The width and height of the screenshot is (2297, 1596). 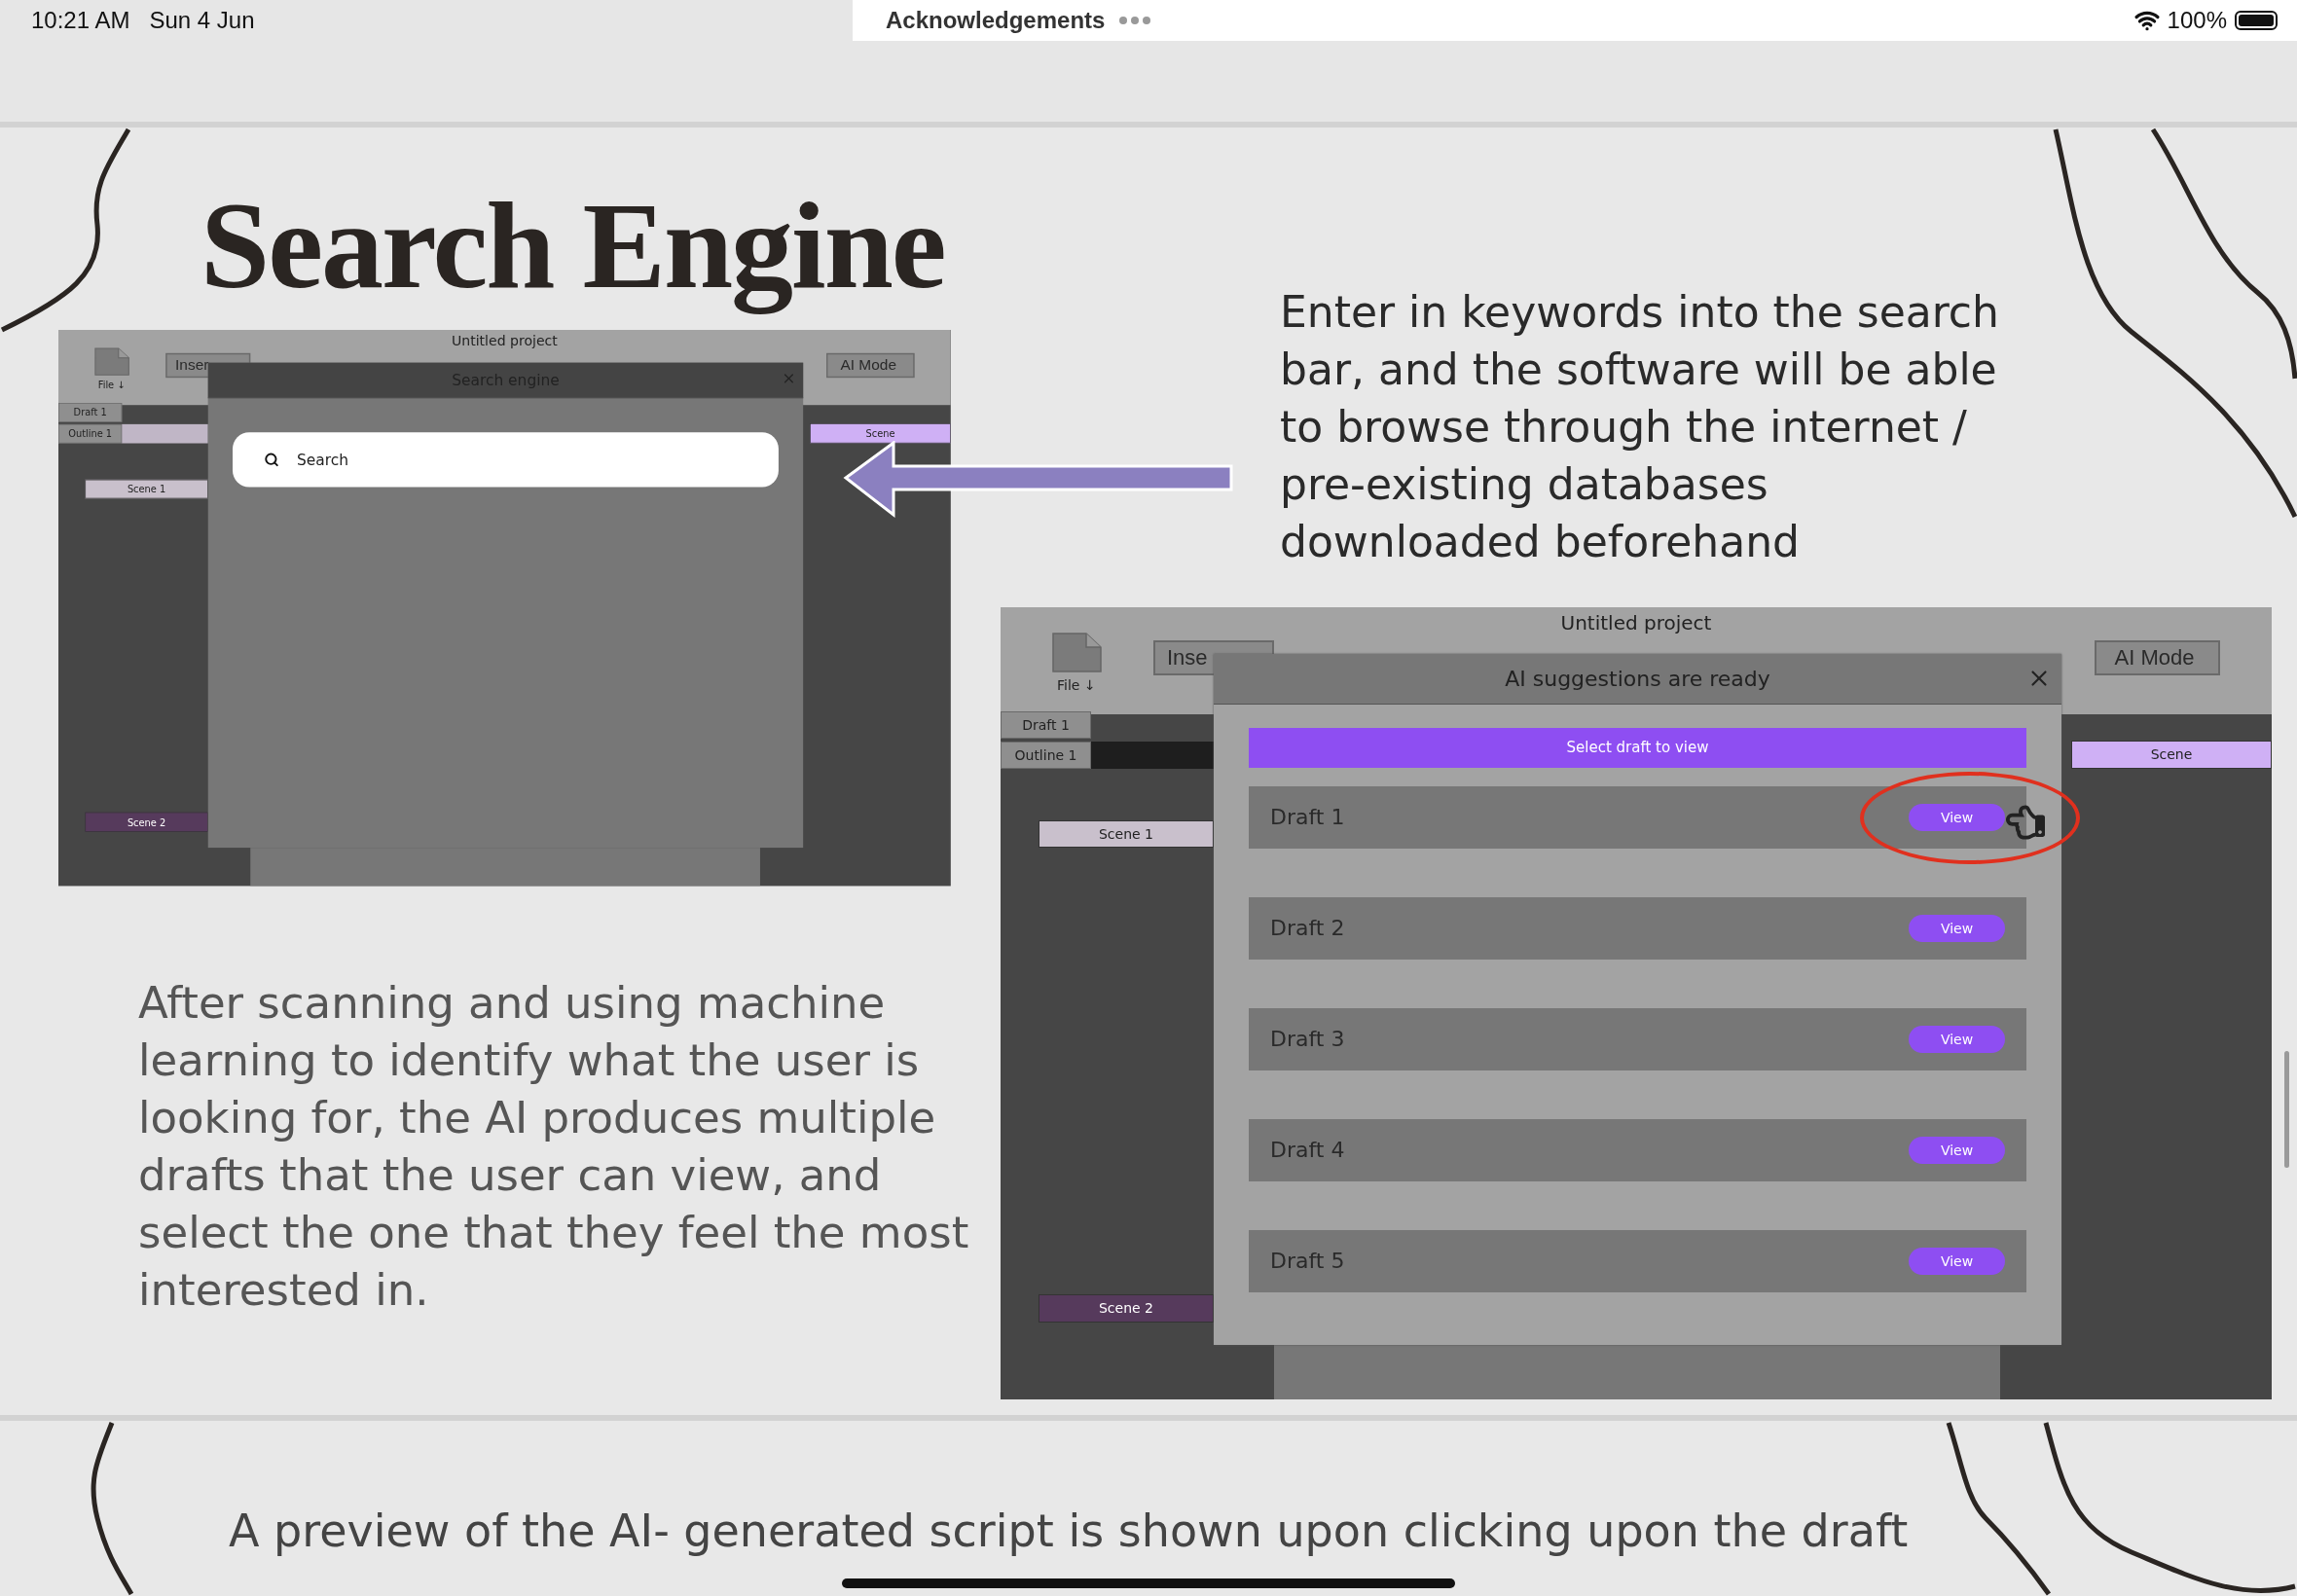 I want to click on draft-label: Draft 3, so click(x=1307, y=1039).